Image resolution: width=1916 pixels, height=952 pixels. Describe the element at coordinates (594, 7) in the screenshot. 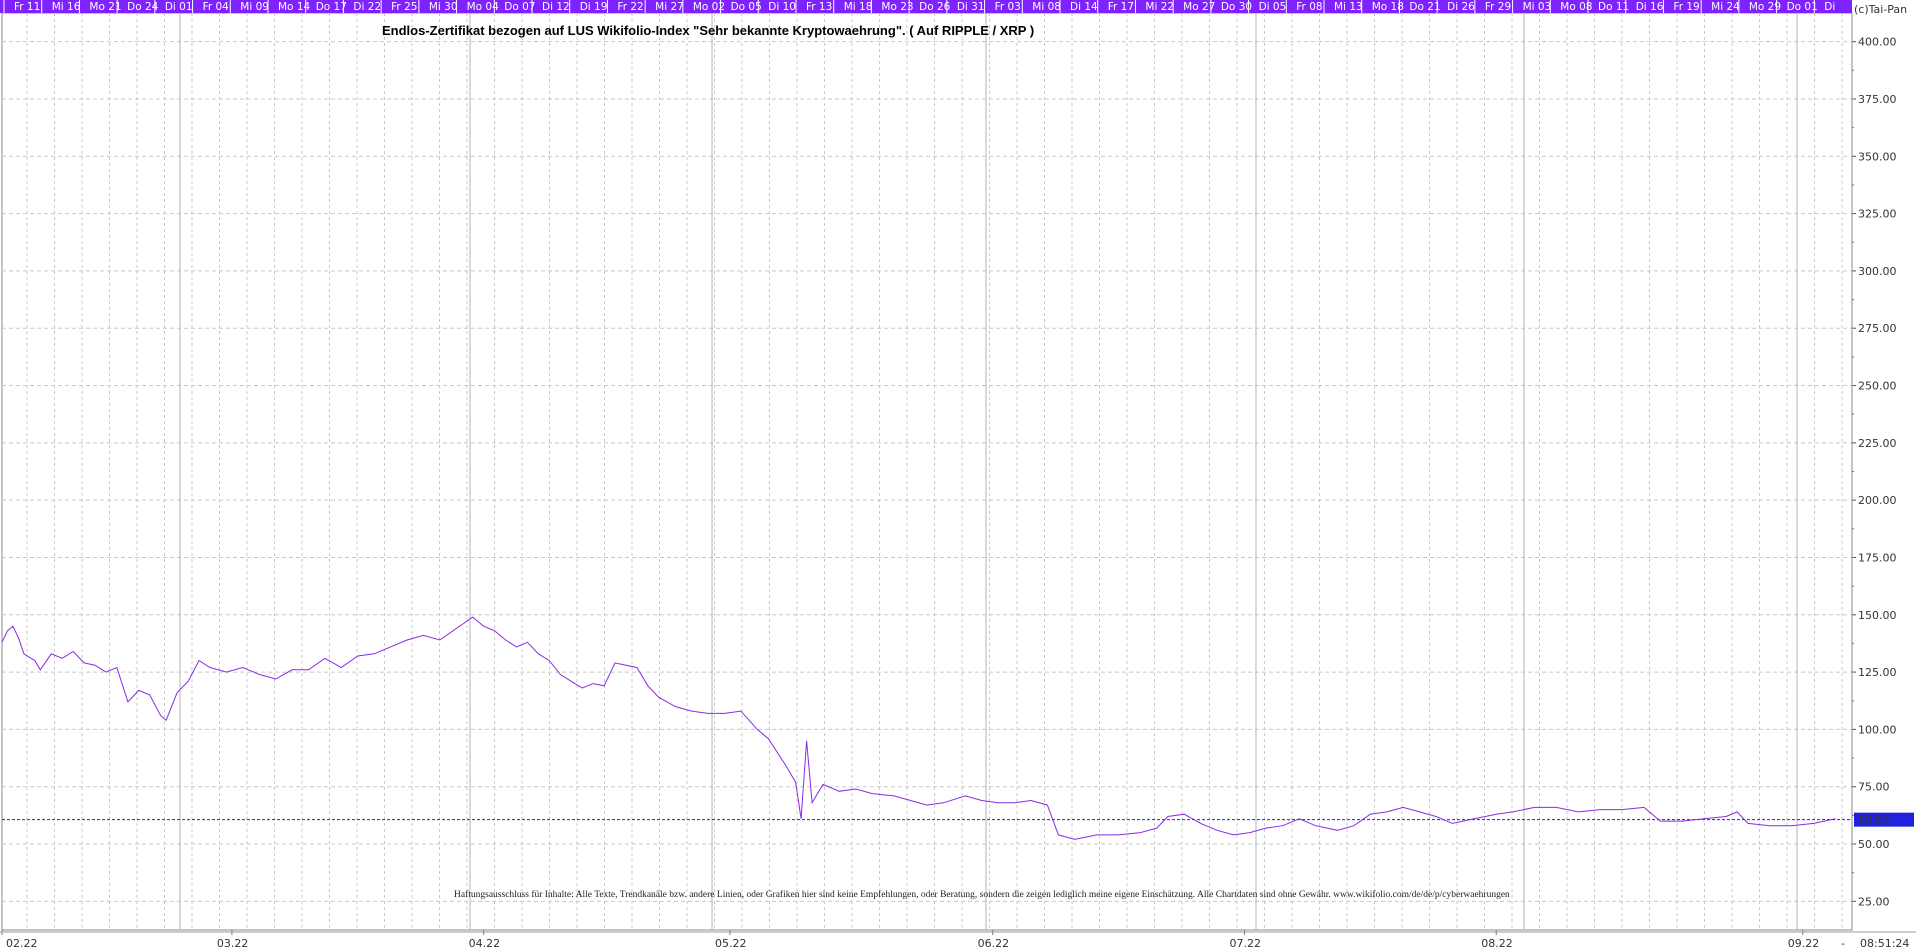

I see `date-strip-label: Di 19` at that location.